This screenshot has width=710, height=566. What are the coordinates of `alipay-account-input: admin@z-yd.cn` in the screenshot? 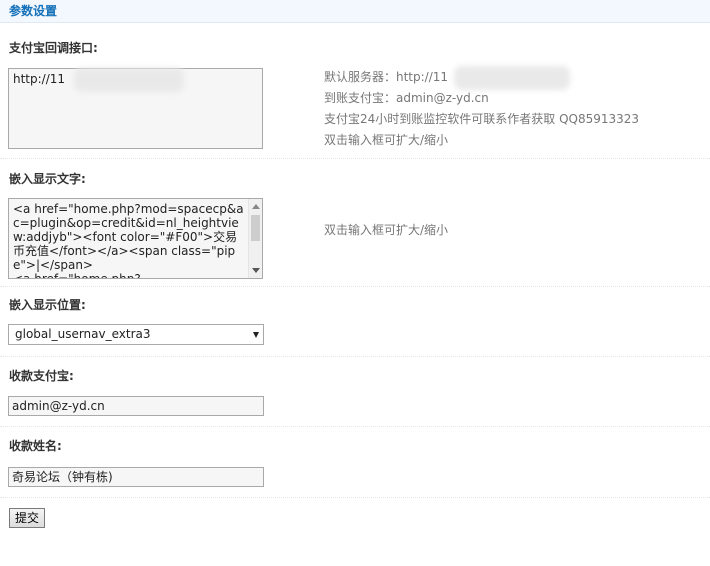 It's located at (136, 406).